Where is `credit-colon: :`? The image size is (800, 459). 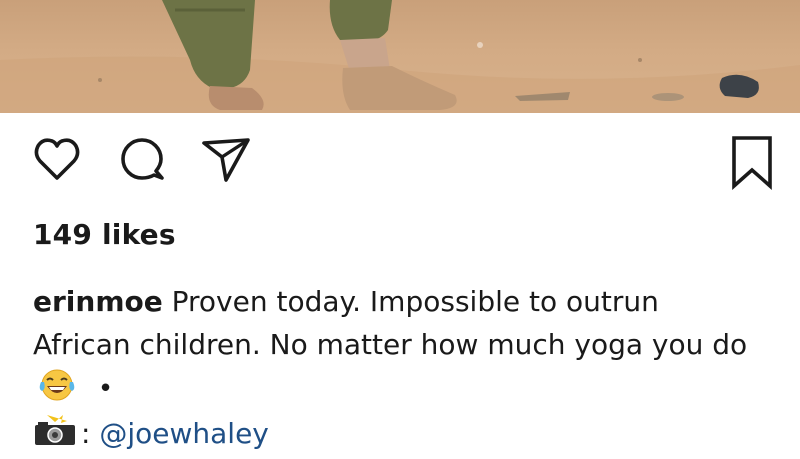
credit-colon: : is located at coordinates (86, 433).